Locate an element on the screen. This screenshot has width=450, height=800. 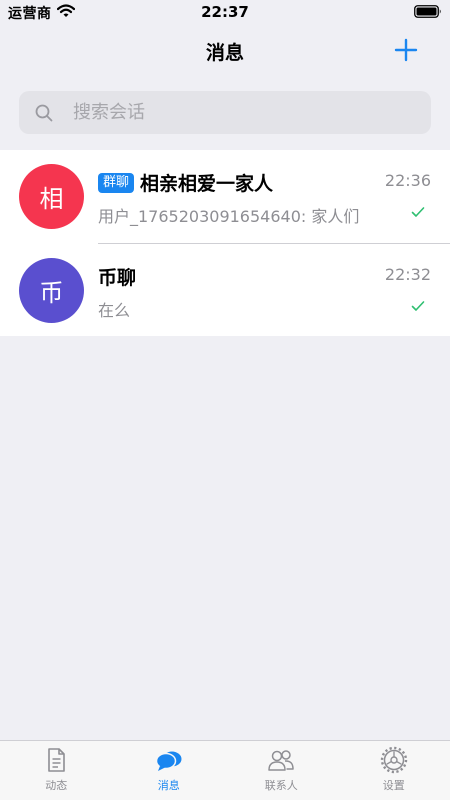
conversation-item-biliao: 币 币聊 22:32 在么 is located at coordinates (234, 289).